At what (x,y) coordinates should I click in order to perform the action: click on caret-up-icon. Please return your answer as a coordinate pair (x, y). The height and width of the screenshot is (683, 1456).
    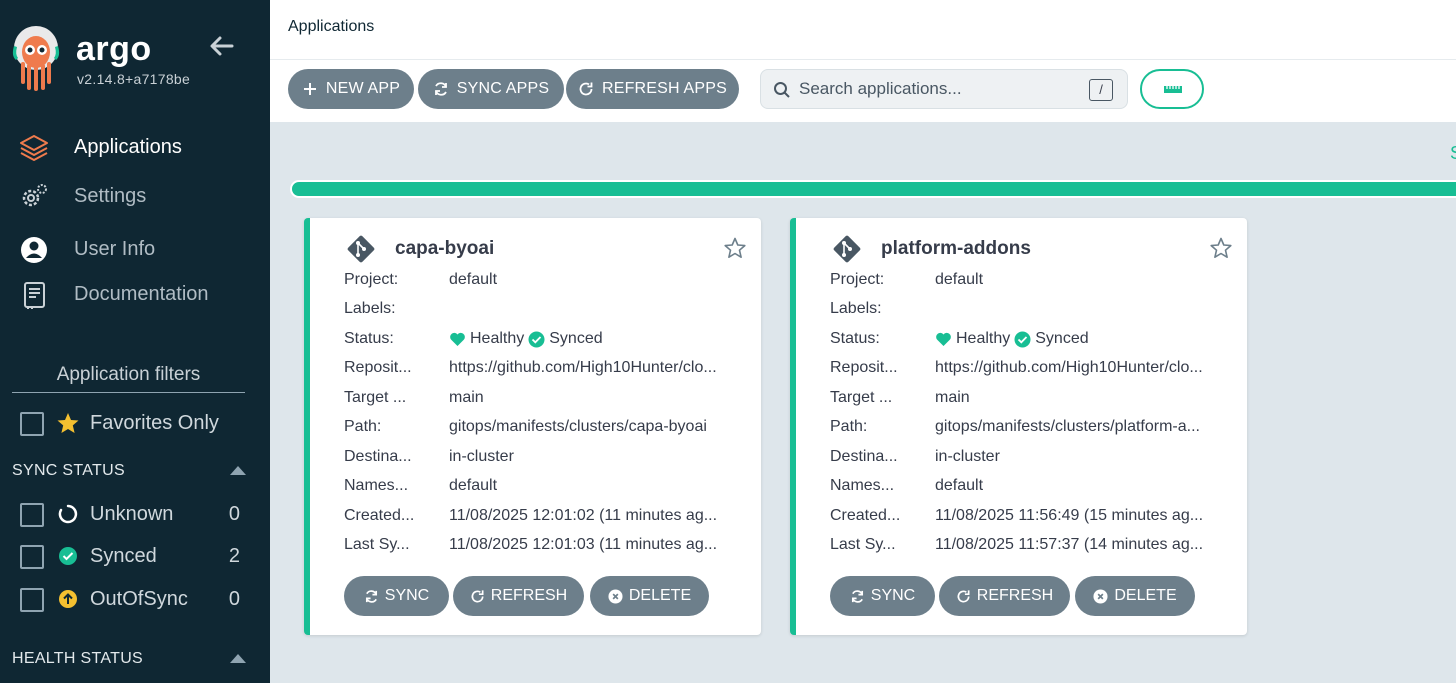
    Looking at the image, I should click on (238, 658).